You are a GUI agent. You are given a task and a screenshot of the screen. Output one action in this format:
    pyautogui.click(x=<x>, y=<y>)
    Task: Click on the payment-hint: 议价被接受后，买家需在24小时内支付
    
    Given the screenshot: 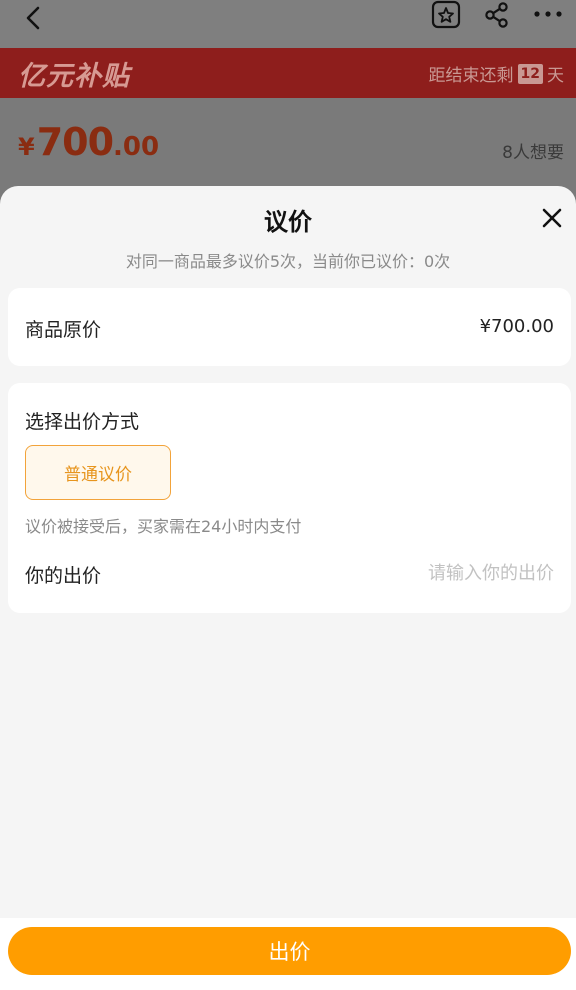 What is the action you would take?
    pyautogui.click(x=163, y=526)
    